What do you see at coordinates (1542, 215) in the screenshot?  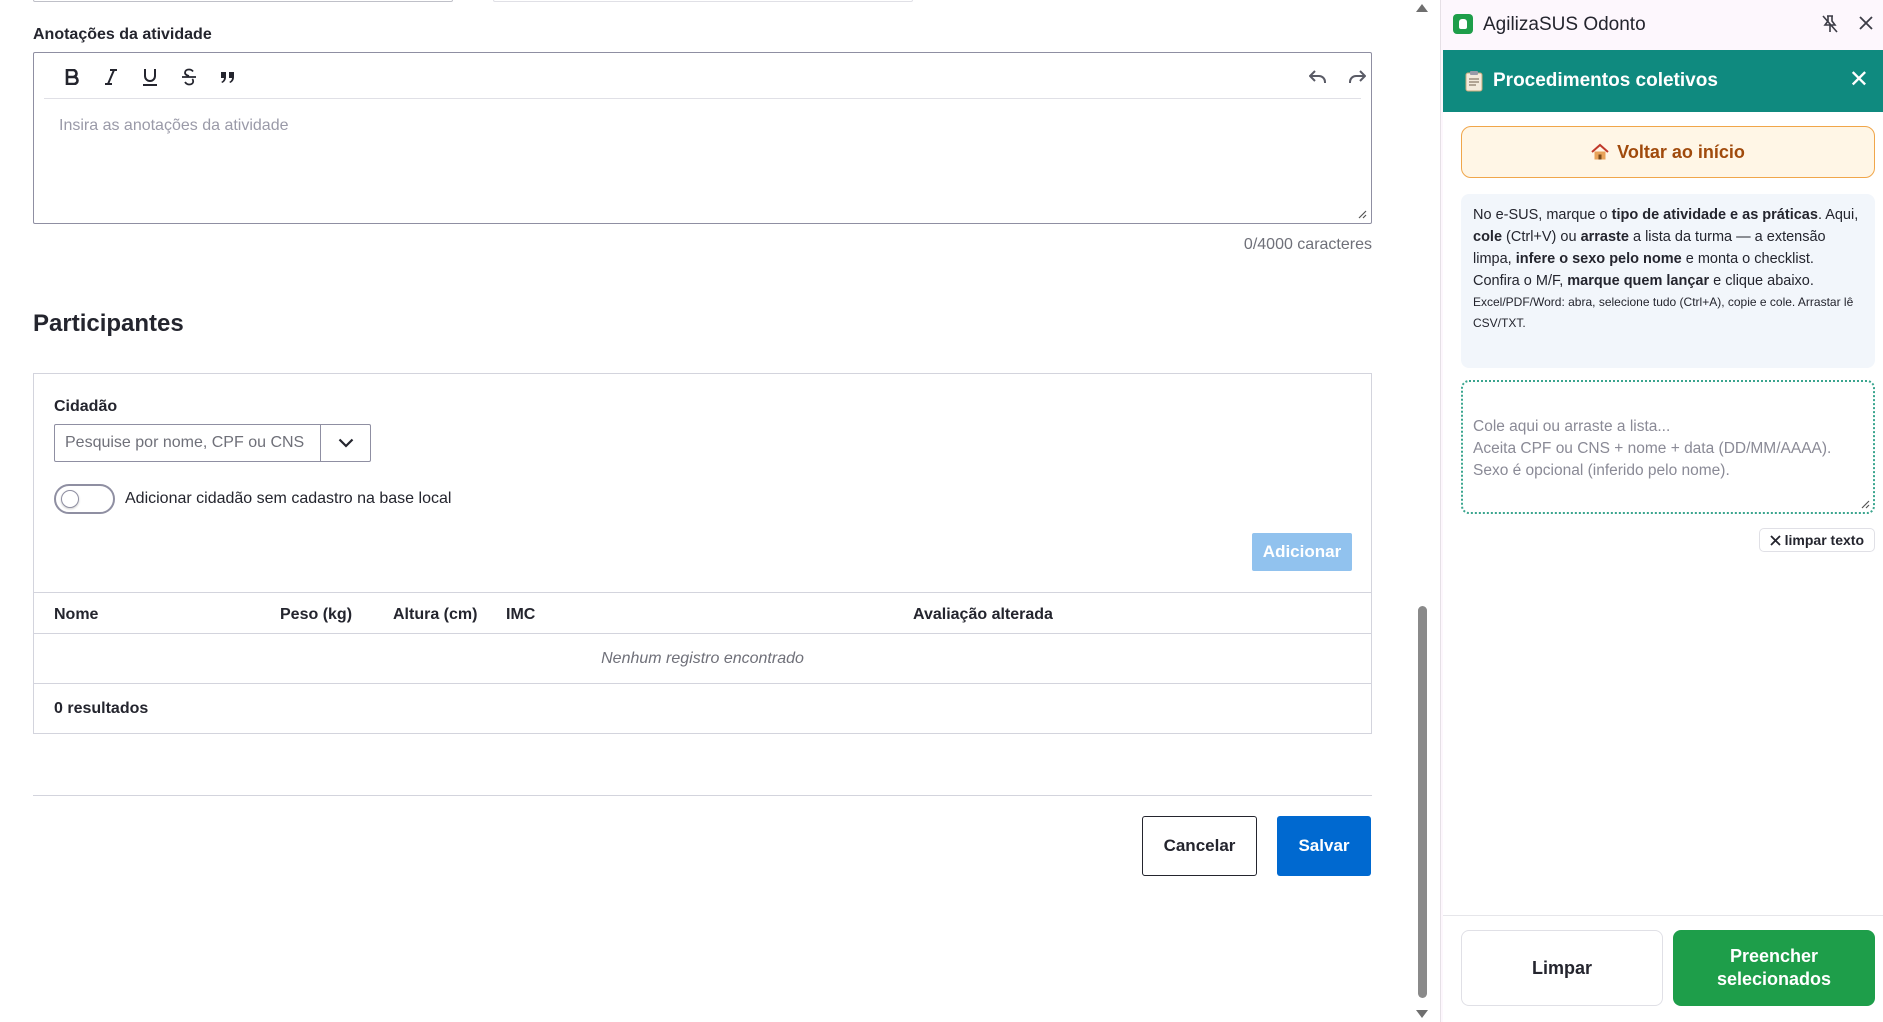 I see `info-text: No e-SUS, marque o` at bounding box center [1542, 215].